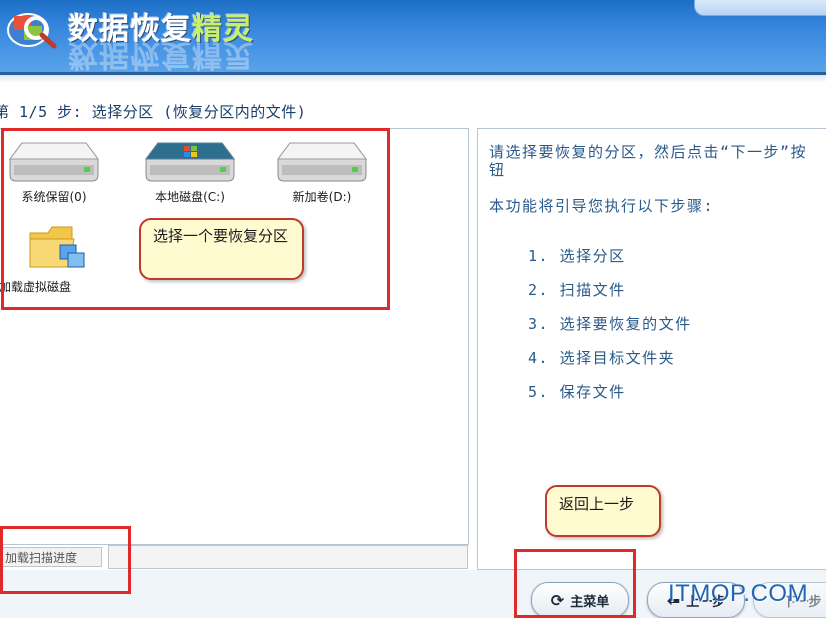 This screenshot has height=618, width=826. What do you see at coordinates (577, 256) in the screenshot?
I see `list-item: 1. 选择分区` at bounding box center [577, 256].